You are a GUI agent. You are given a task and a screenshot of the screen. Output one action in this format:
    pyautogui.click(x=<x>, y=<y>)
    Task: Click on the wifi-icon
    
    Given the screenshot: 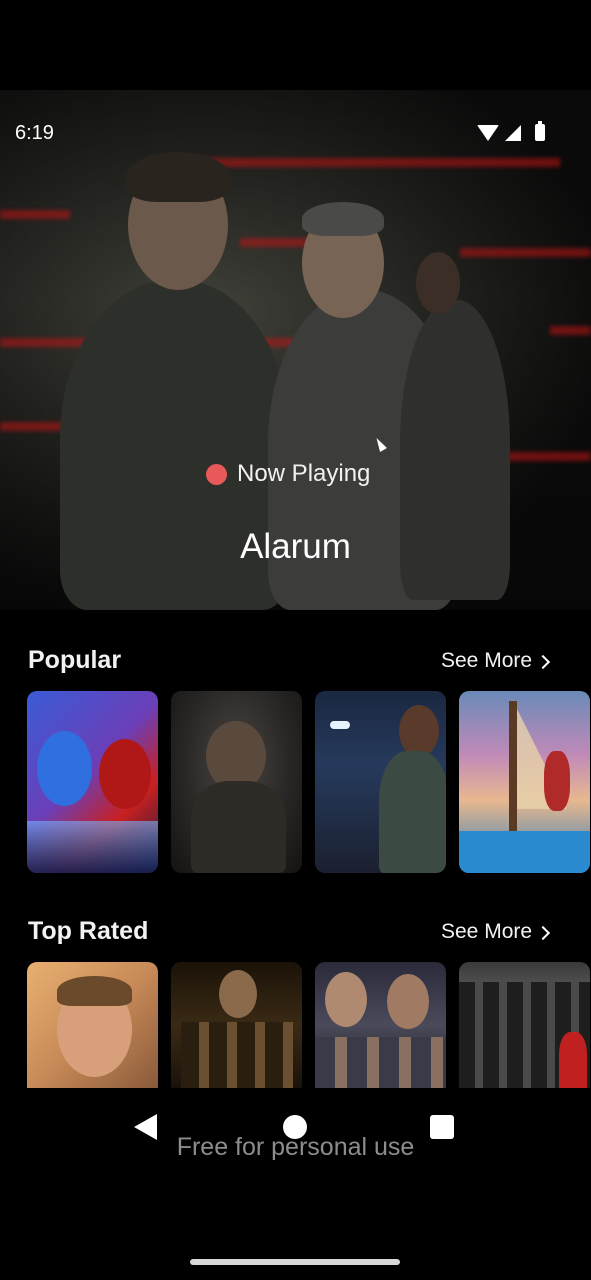 What is the action you would take?
    pyautogui.click(x=488, y=132)
    